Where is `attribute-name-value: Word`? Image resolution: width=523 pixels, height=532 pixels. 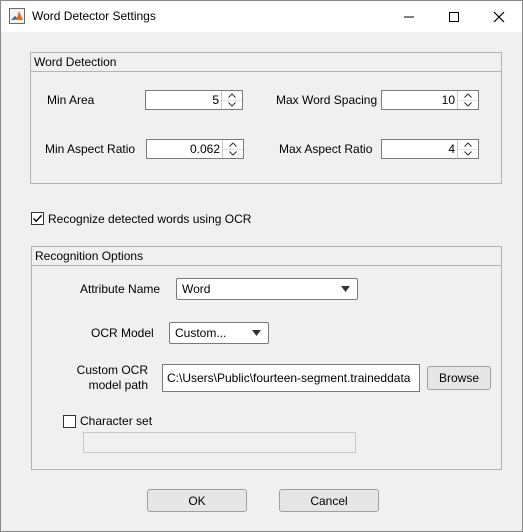 attribute-name-value: Word is located at coordinates (196, 289).